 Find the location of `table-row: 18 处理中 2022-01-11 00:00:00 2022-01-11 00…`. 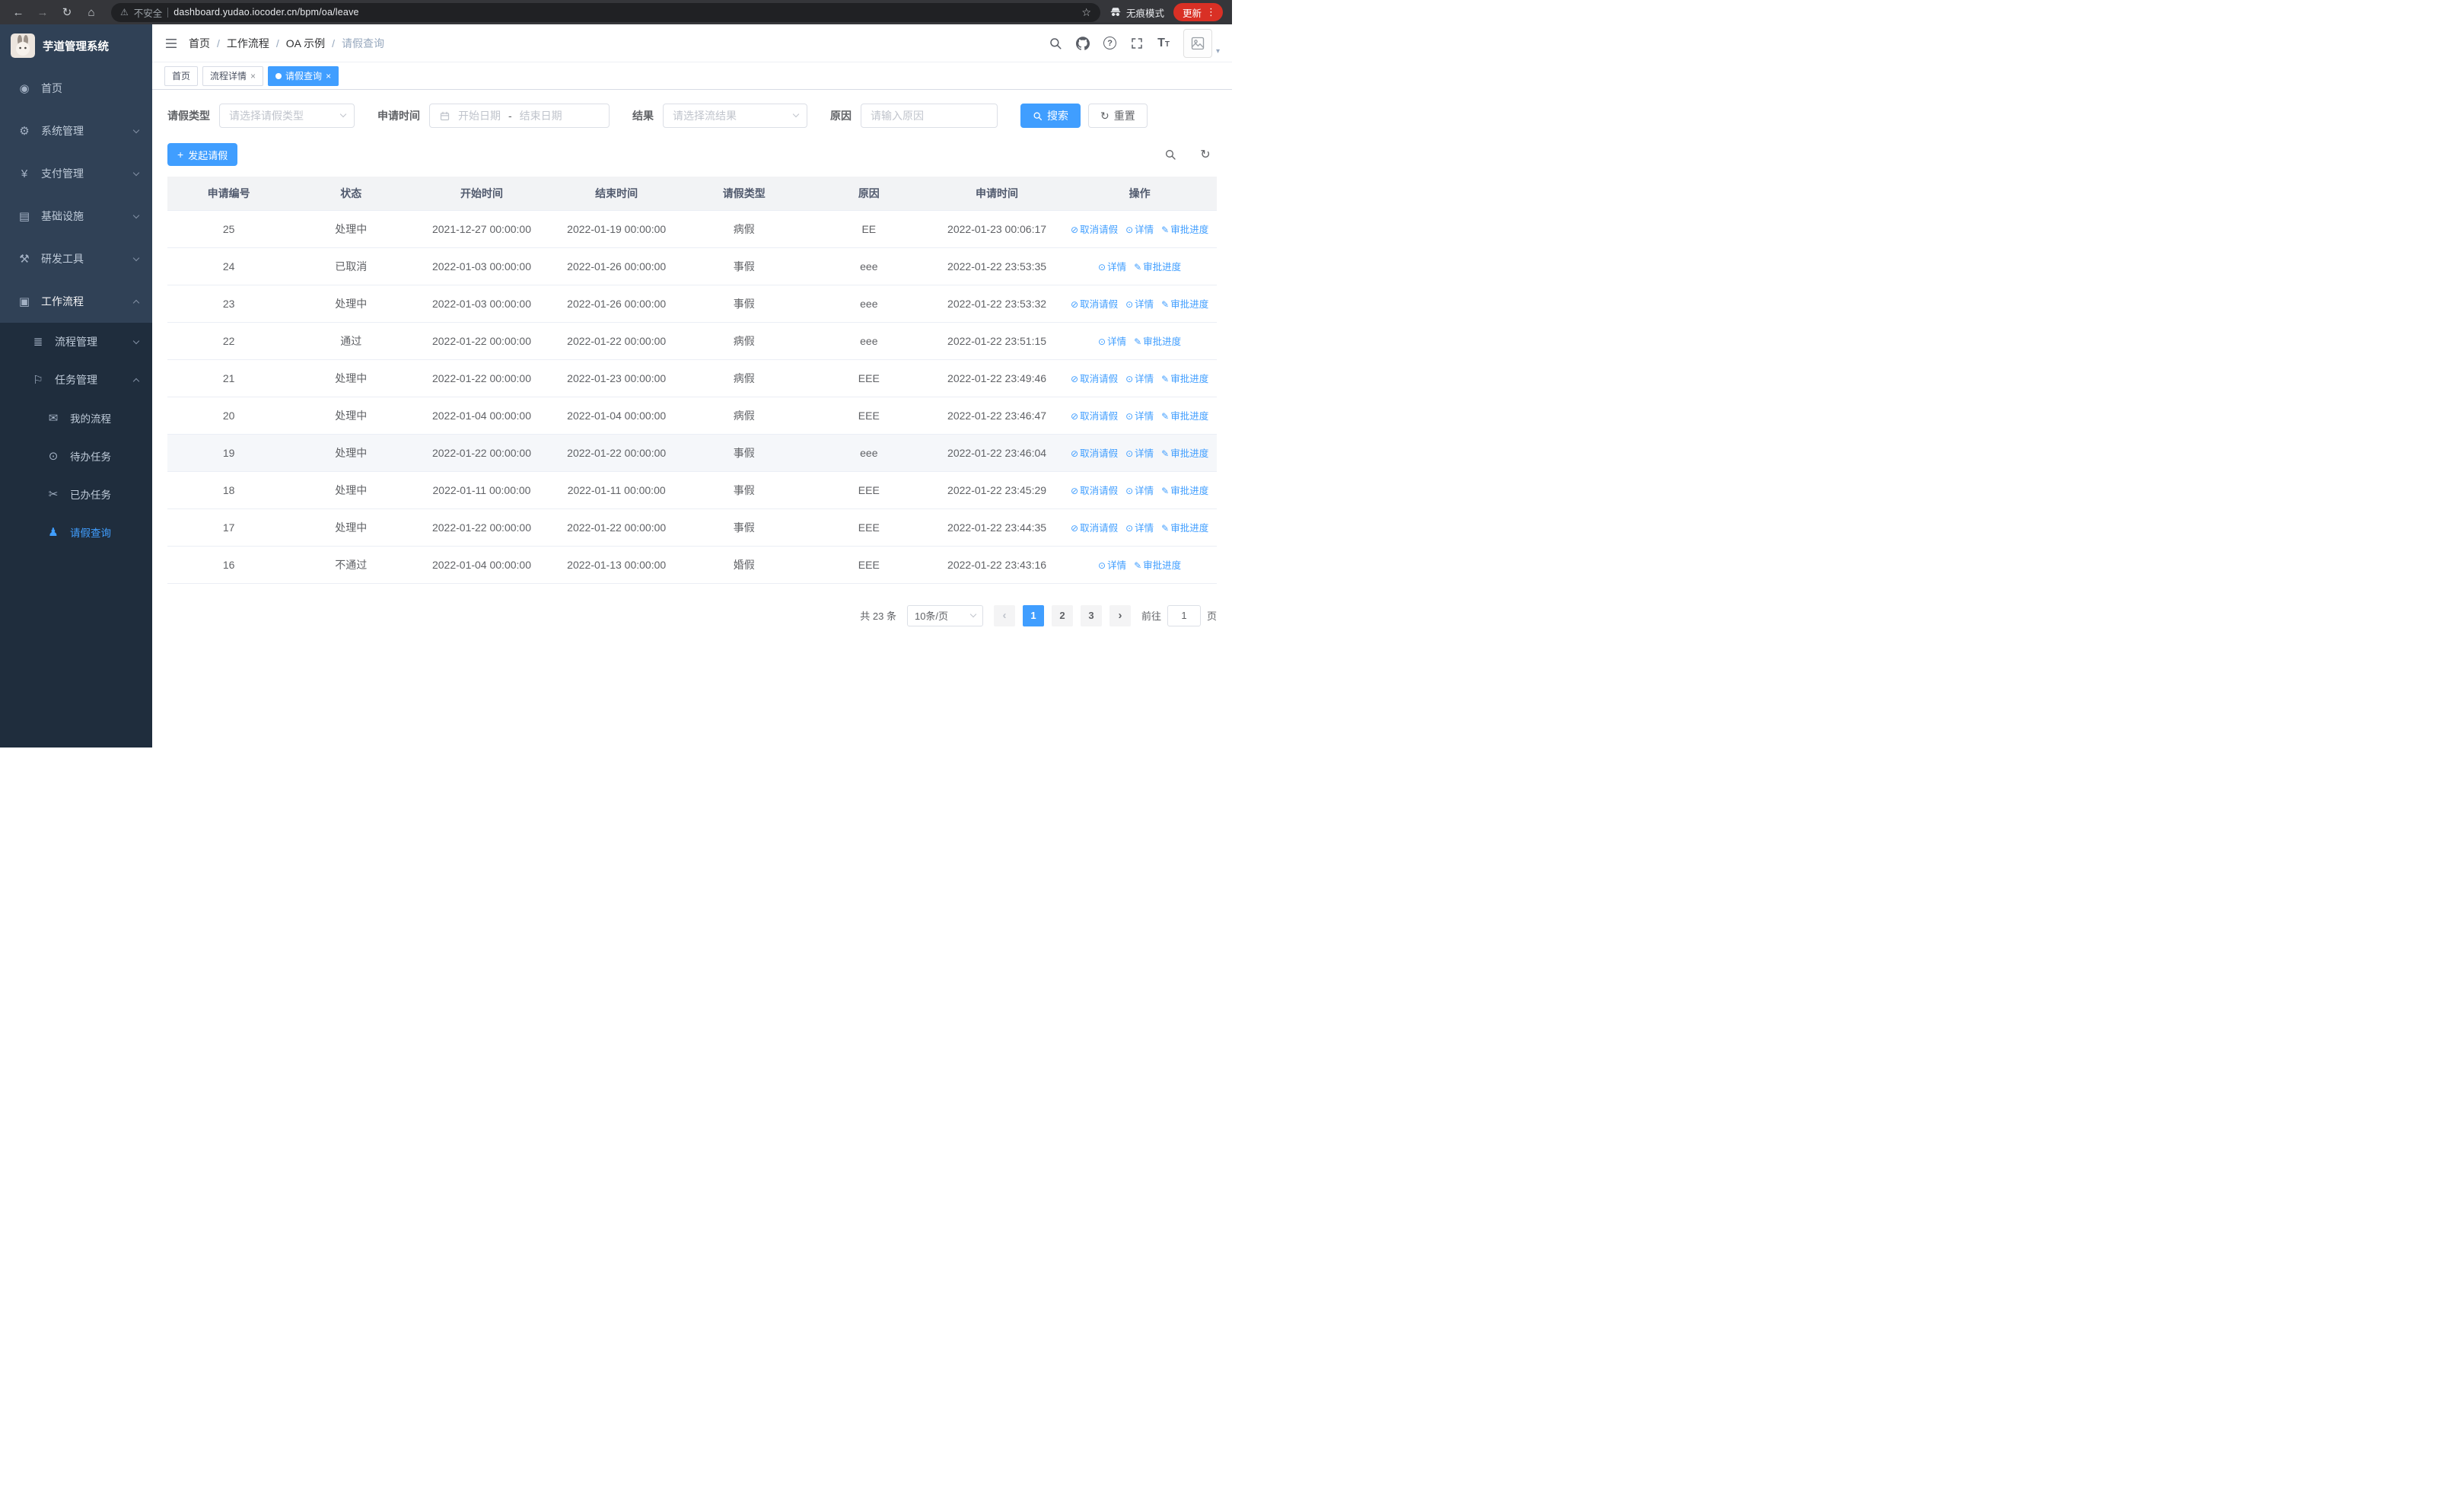

table-row: 18 处理中 2022-01-11 00:00:00 2022-01-11 00… is located at coordinates (692, 490).